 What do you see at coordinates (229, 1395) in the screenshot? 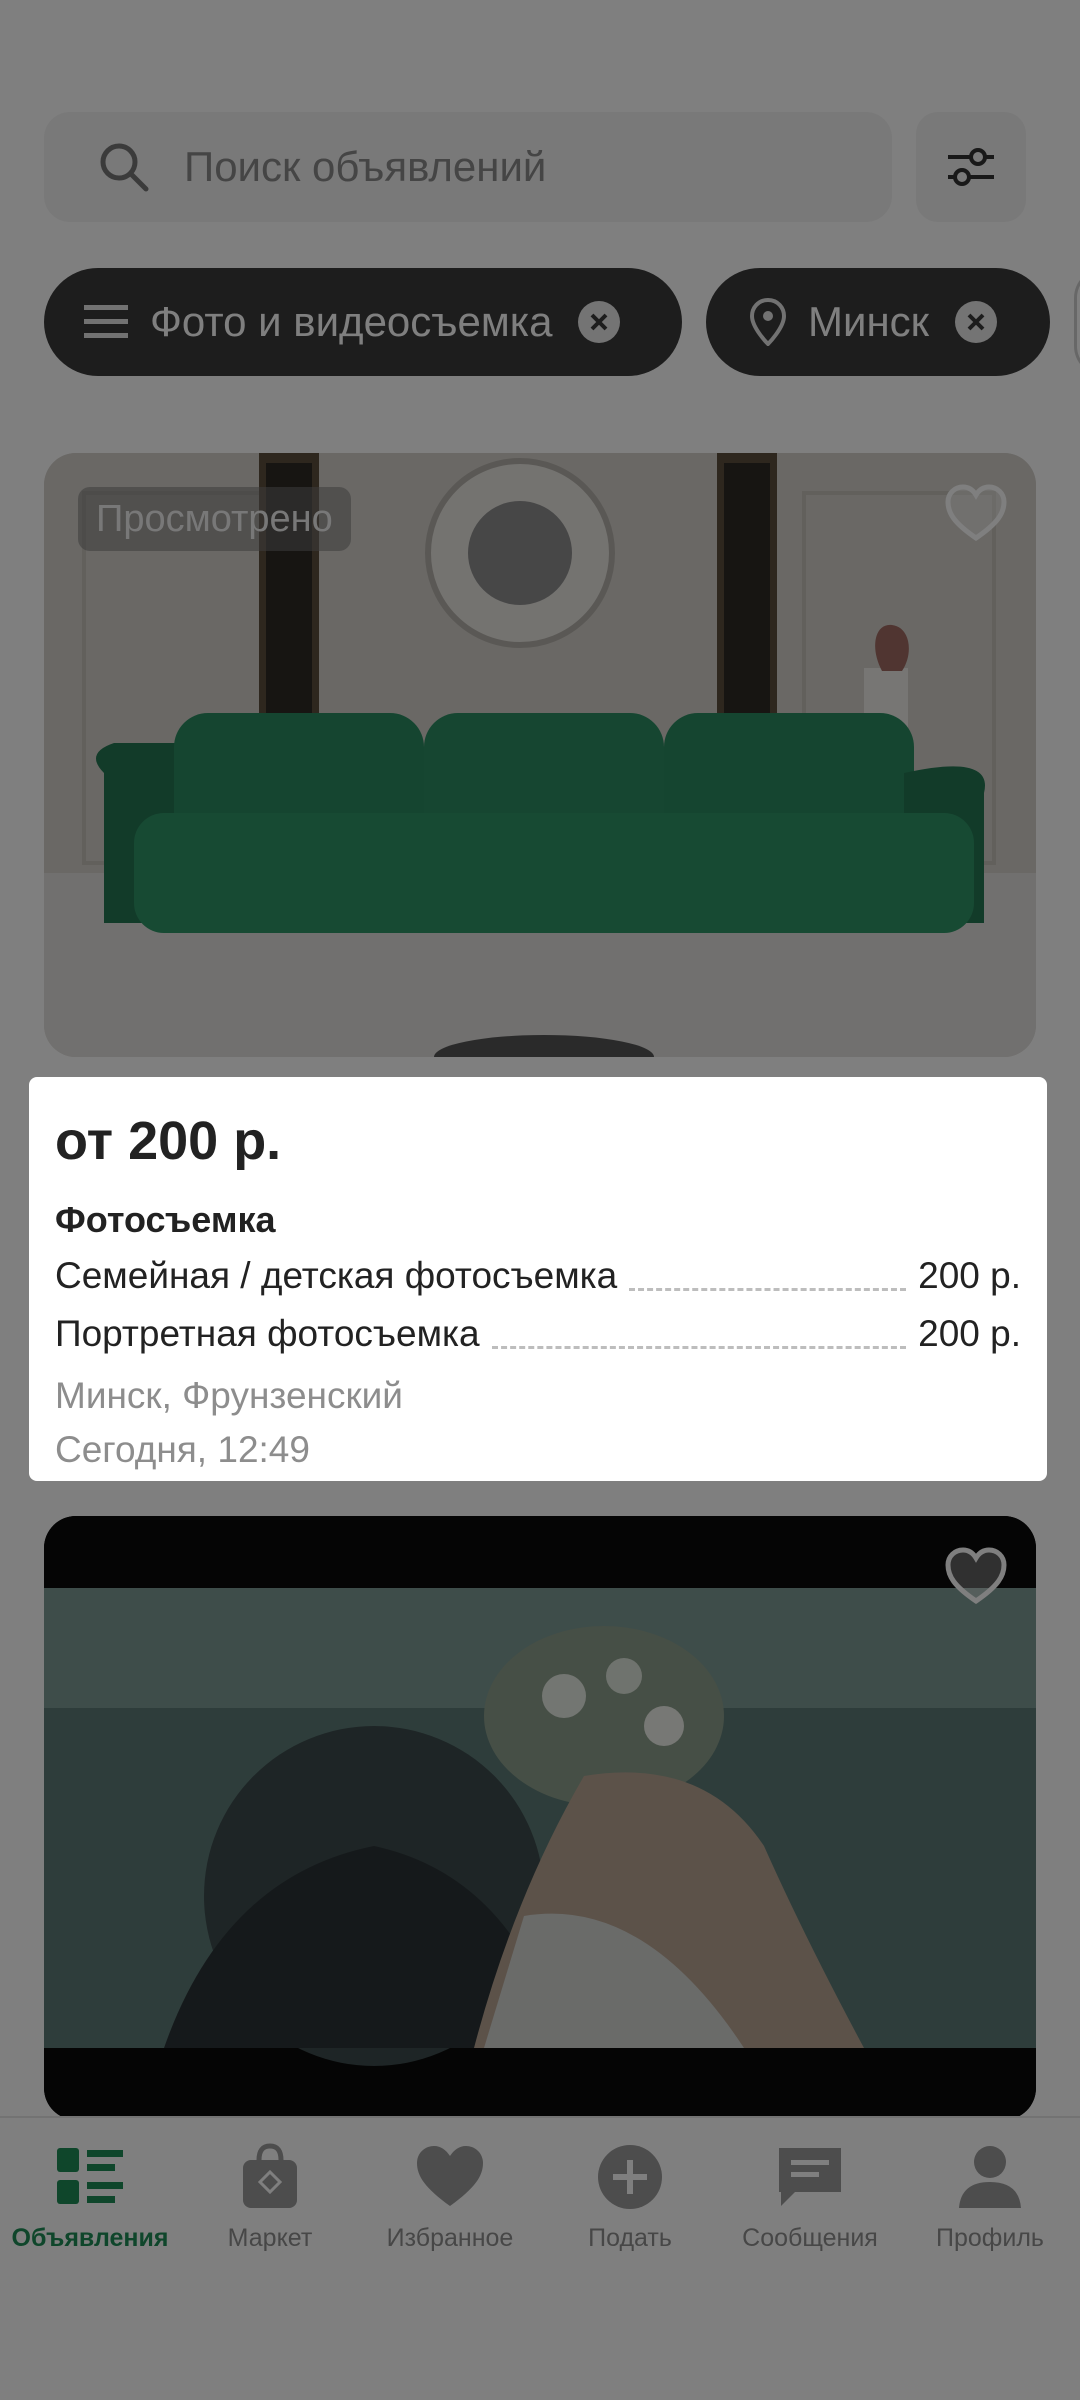
I see `listing-location: Минск, Фрунзенский` at bounding box center [229, 1395].